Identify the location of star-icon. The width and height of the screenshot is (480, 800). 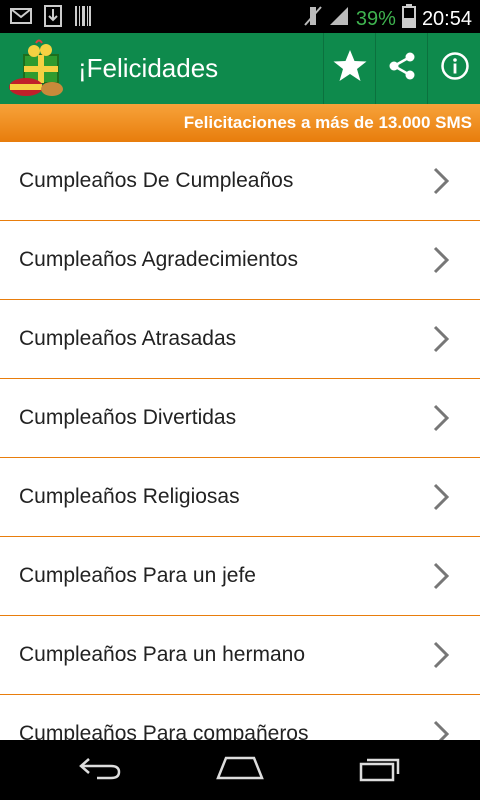
(350, 68).